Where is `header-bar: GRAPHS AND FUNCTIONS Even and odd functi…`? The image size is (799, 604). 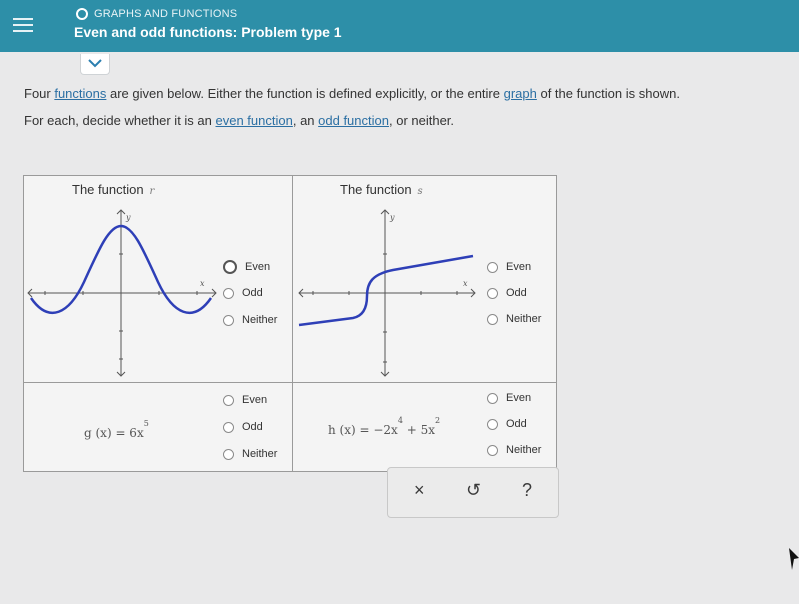 header-bar: GRAPHS AND FUNCTIONS Even and odd functi… is located at coordinates (399, 26).